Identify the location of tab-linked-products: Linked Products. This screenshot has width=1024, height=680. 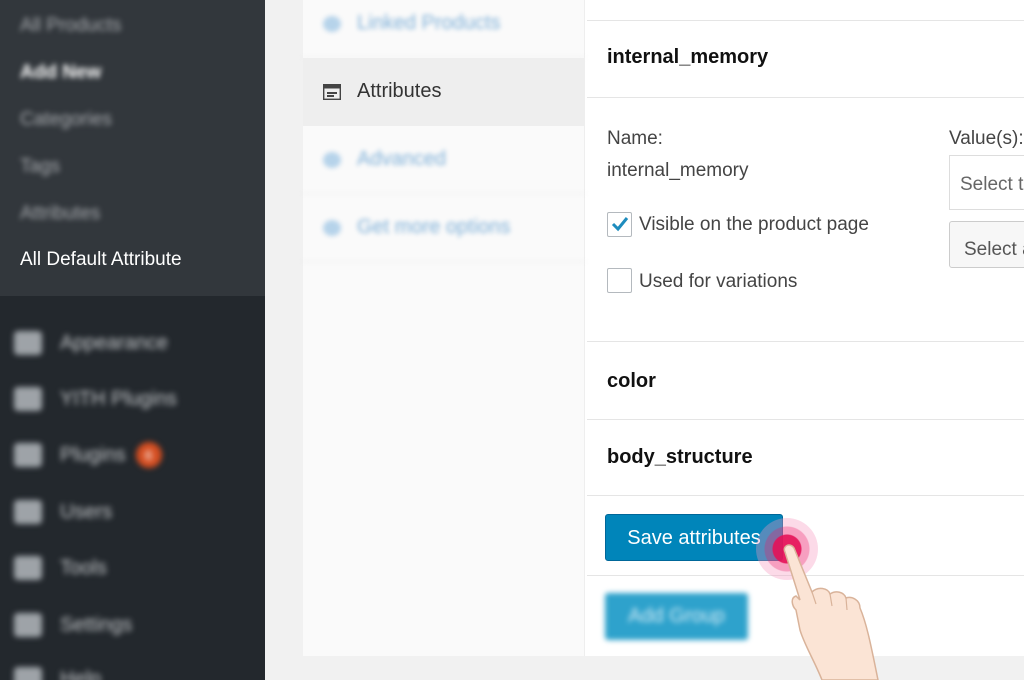
(444, 29).